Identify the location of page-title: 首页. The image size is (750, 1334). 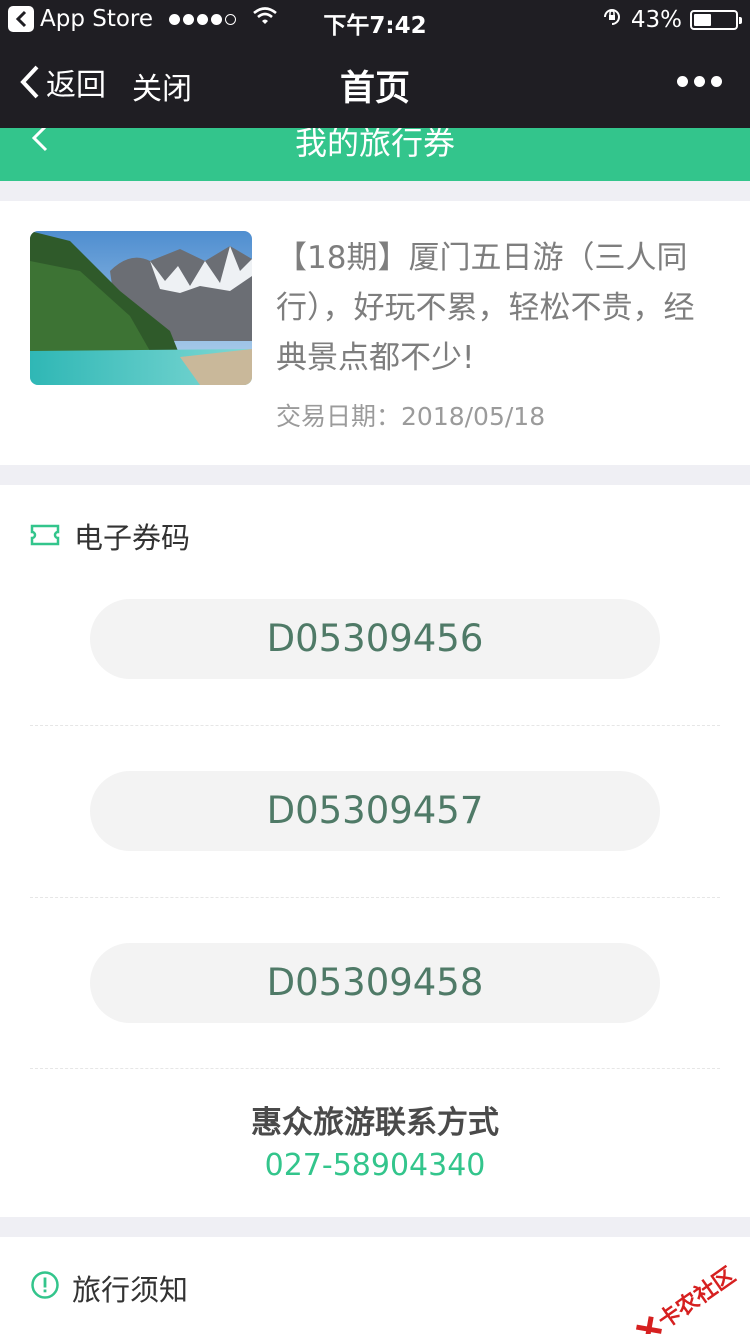
(374, 89).